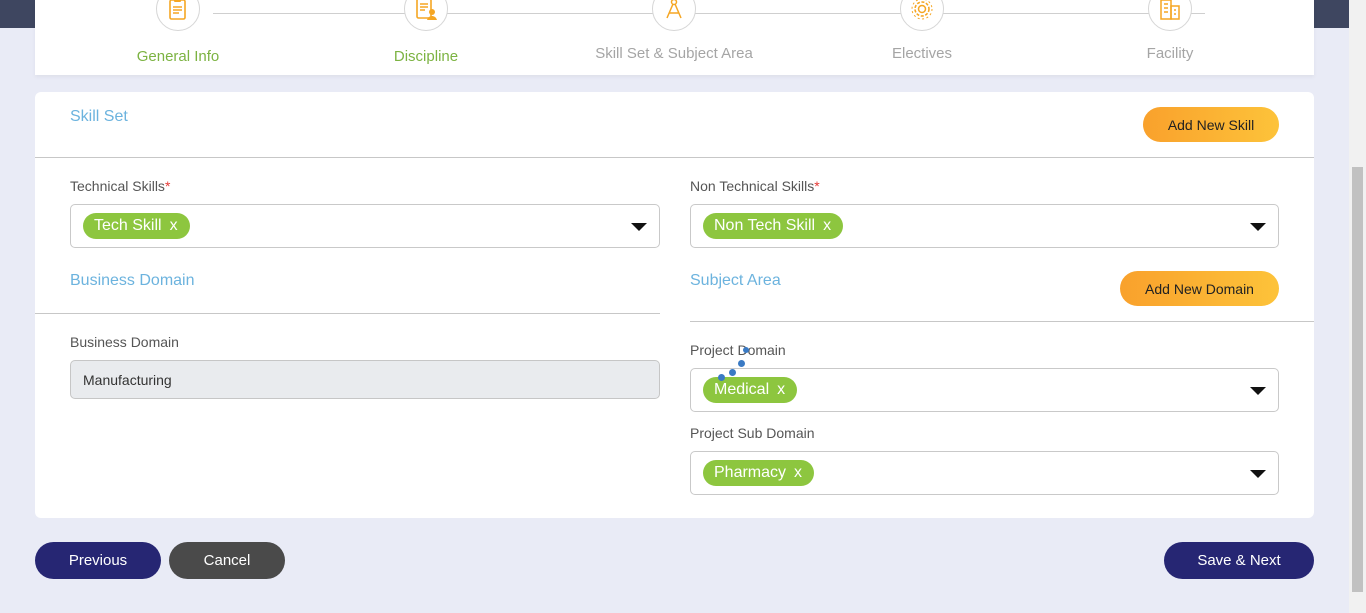 Image resolution: width=1366 pixels, height=613 pixels. I want to click on section-title-business-domain: Business Domain, so click(132, 280).